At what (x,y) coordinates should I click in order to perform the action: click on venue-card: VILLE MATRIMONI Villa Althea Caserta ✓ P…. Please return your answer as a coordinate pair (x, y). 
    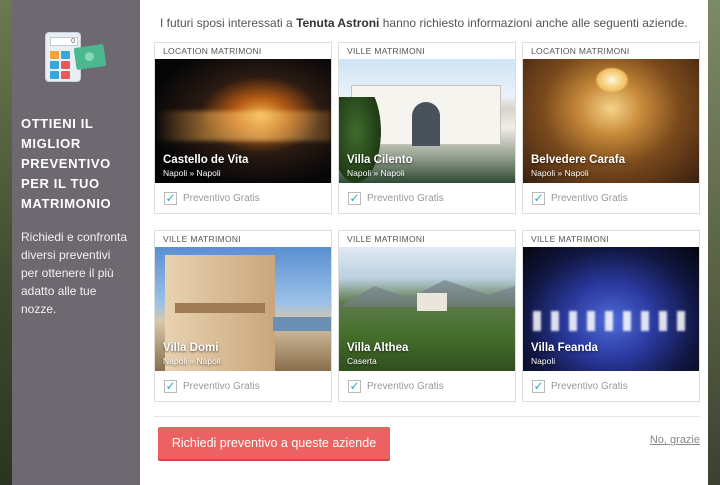
    Looking at the image, I should click on (427, 316).